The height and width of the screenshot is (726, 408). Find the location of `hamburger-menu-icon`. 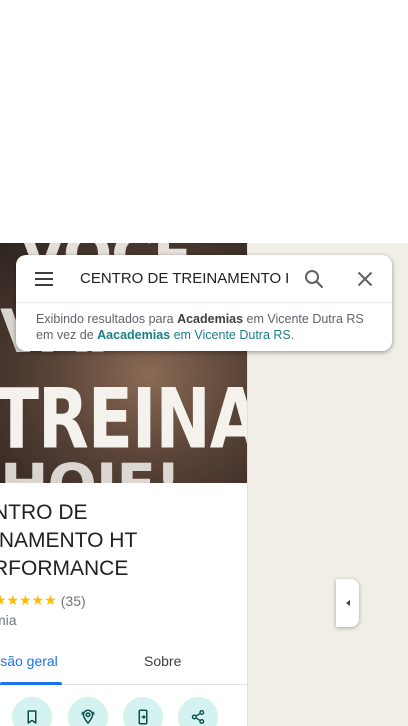

hamburger-menu-icon is located at coordinates (44, 279).